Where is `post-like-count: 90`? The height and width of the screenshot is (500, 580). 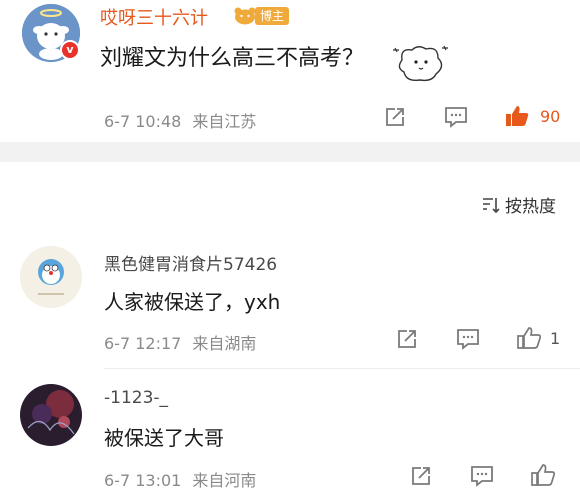 post-like-count: 90 is located at coordinates (550, 116).